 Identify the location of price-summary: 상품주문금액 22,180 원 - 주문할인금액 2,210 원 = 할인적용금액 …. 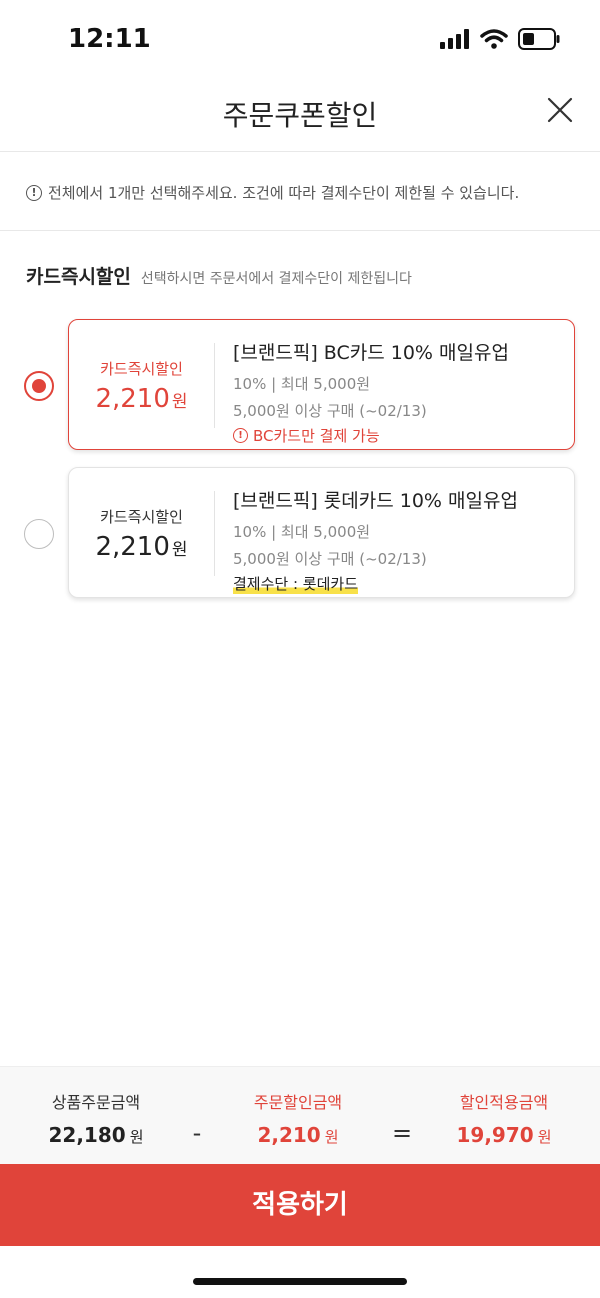
(300, 1115).